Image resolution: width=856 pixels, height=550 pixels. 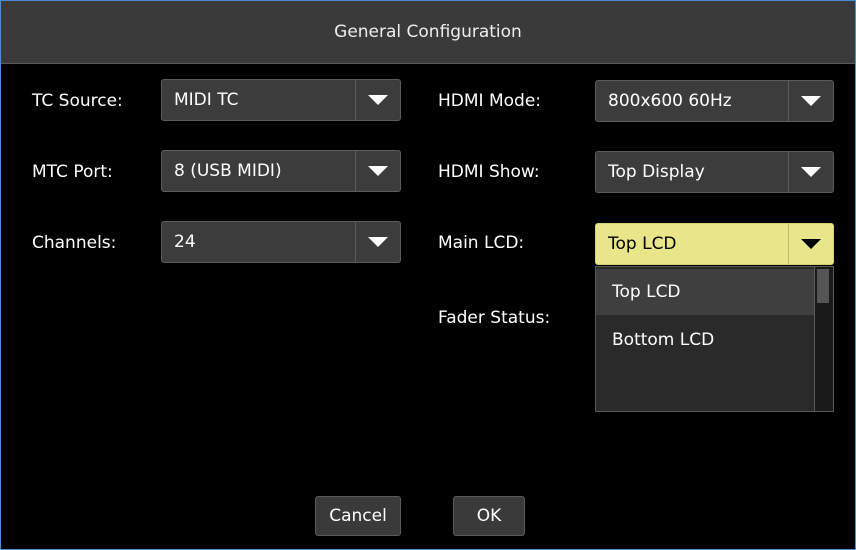 I want to click on hdmi-show-value: Top Display, so click(x=656, y=172).